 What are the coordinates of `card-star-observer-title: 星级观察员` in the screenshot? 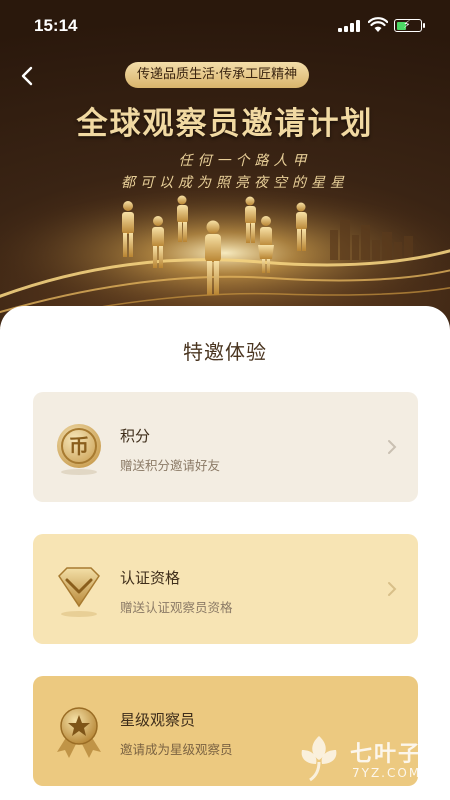 It's located at (158, 720).